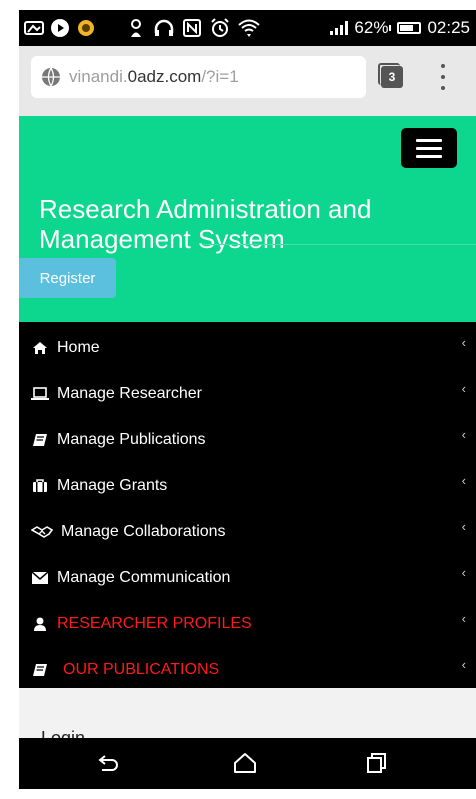 Image resolution: width=476 pixels, height=799 pixels. What do you see at coordinates (247, 532) in the screenshot?
I see `menu-item-manage-collaborations: Manage Collaborations ‹` at bounding box center [247, 532].